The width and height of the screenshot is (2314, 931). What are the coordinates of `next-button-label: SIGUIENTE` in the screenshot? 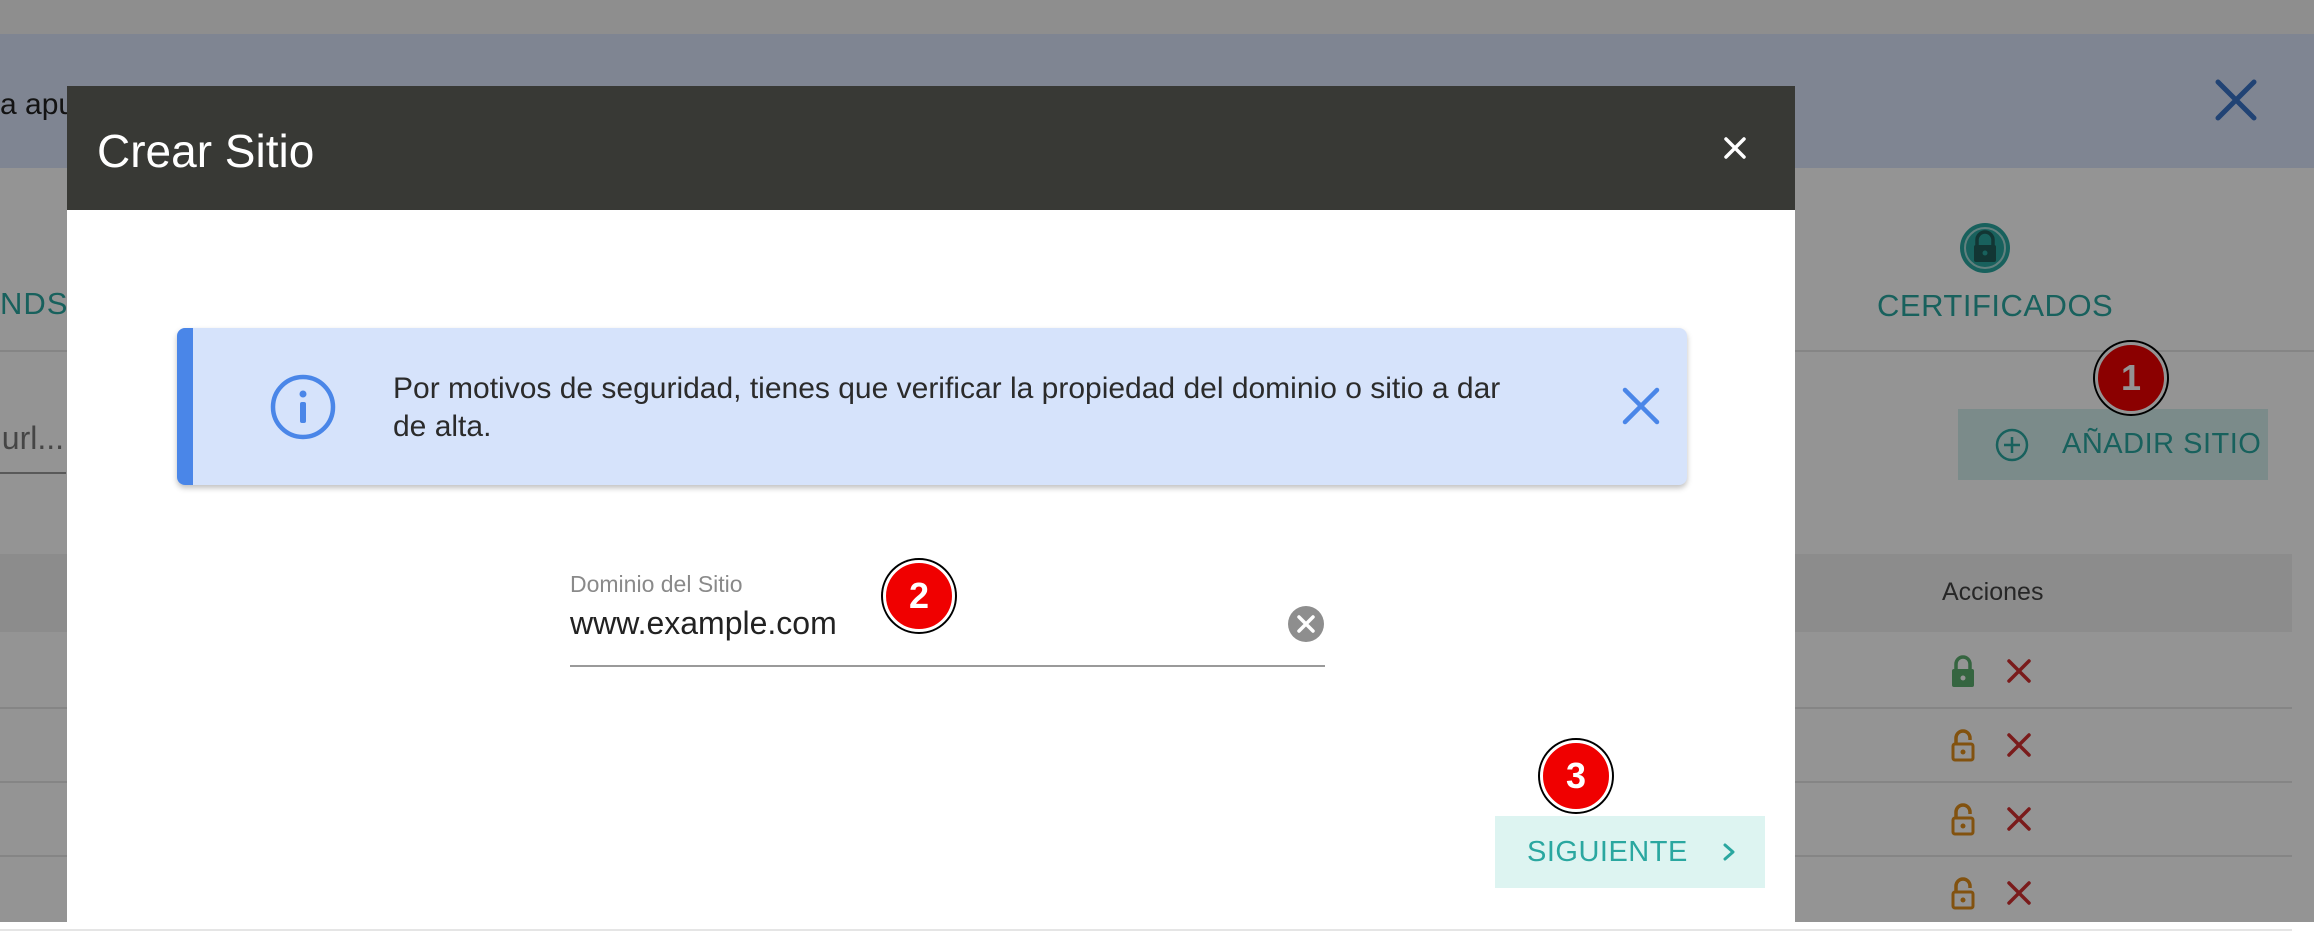 It's located at (1607, 851).